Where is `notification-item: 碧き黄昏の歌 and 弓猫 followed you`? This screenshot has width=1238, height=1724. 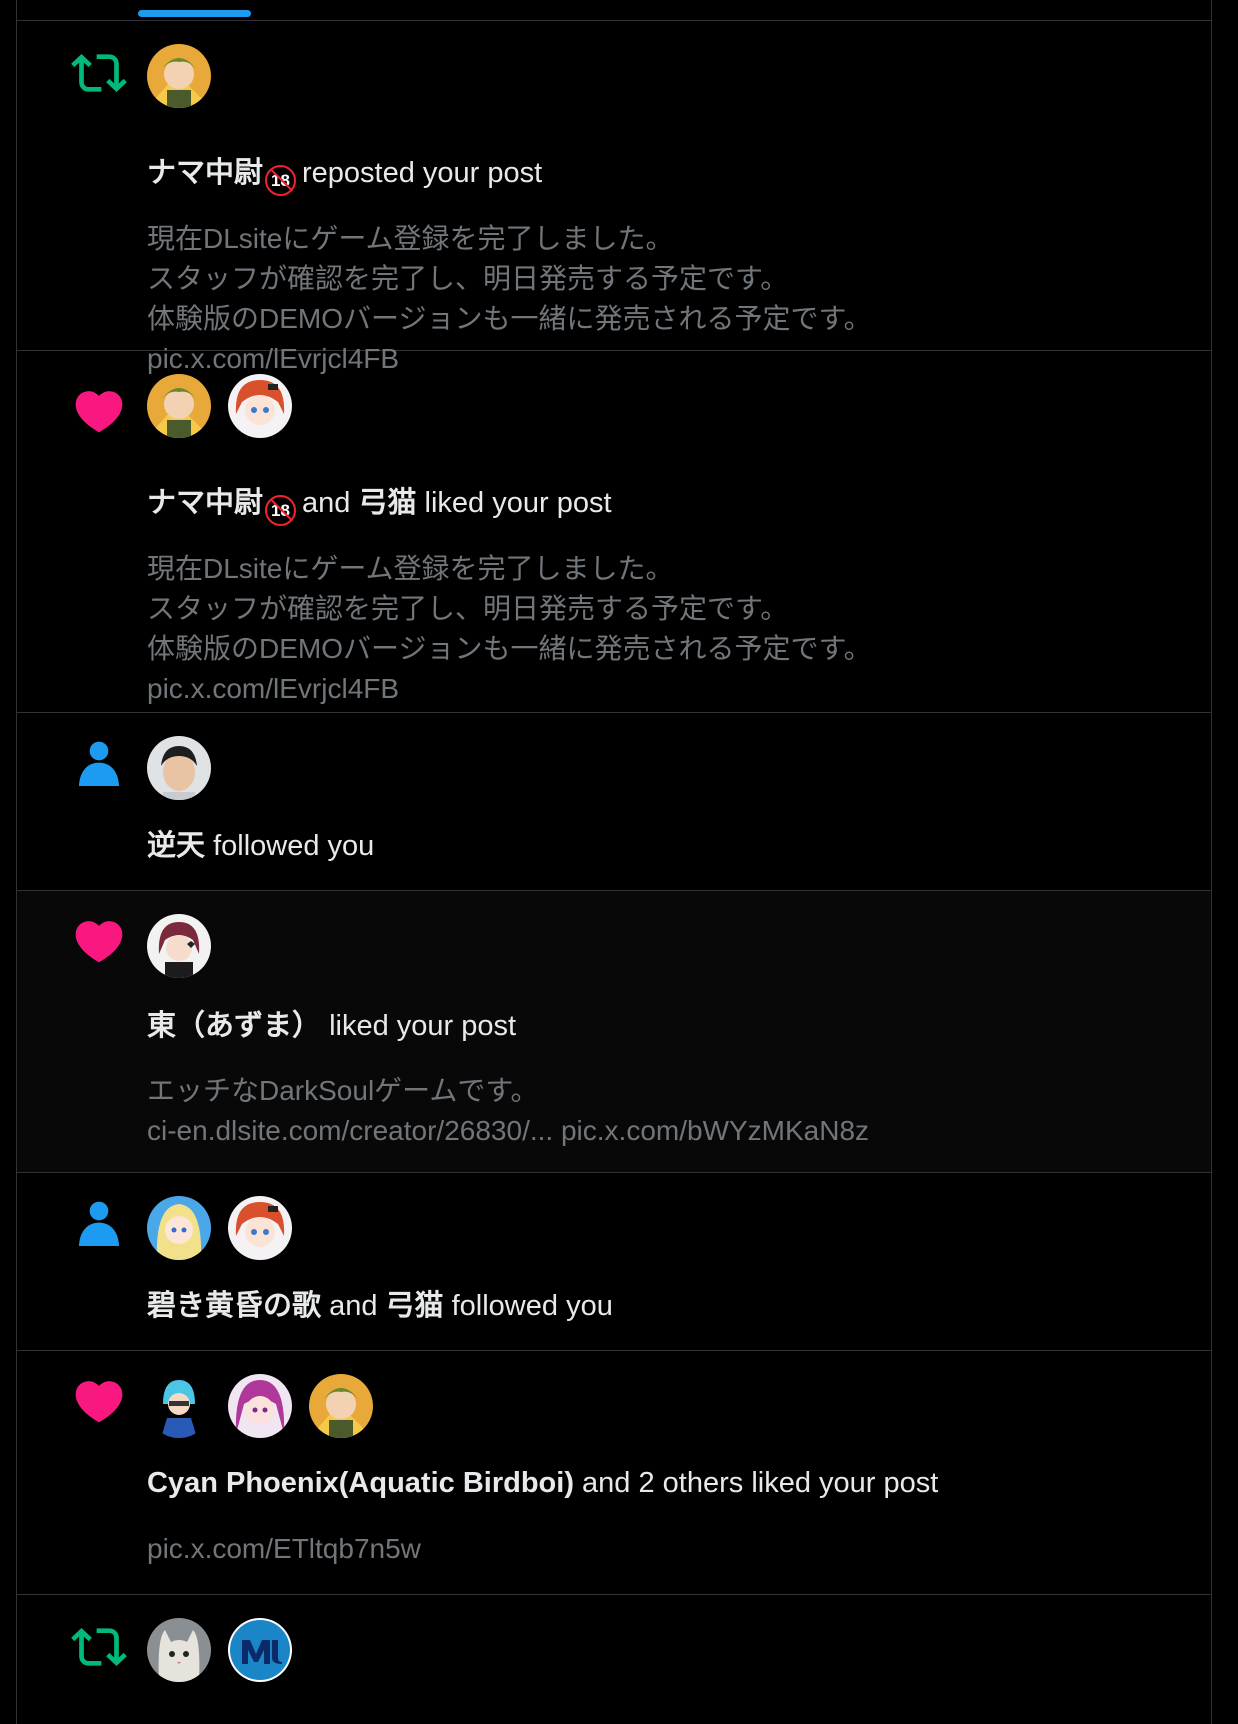
notification-item: 碧き黄昏の歌 and 弓猫 followed you is located at coordinates (614, 1262).